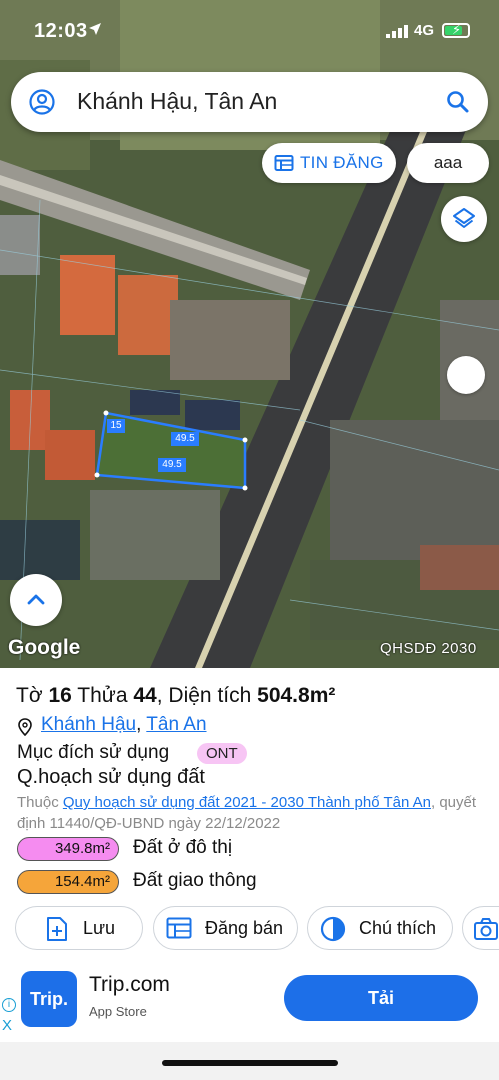 The image size is (499, 1080). What do you see at coordinates (210, 695) in the screenshot?
I see `area-label: Diện tích` at bounding box center [210, 695].